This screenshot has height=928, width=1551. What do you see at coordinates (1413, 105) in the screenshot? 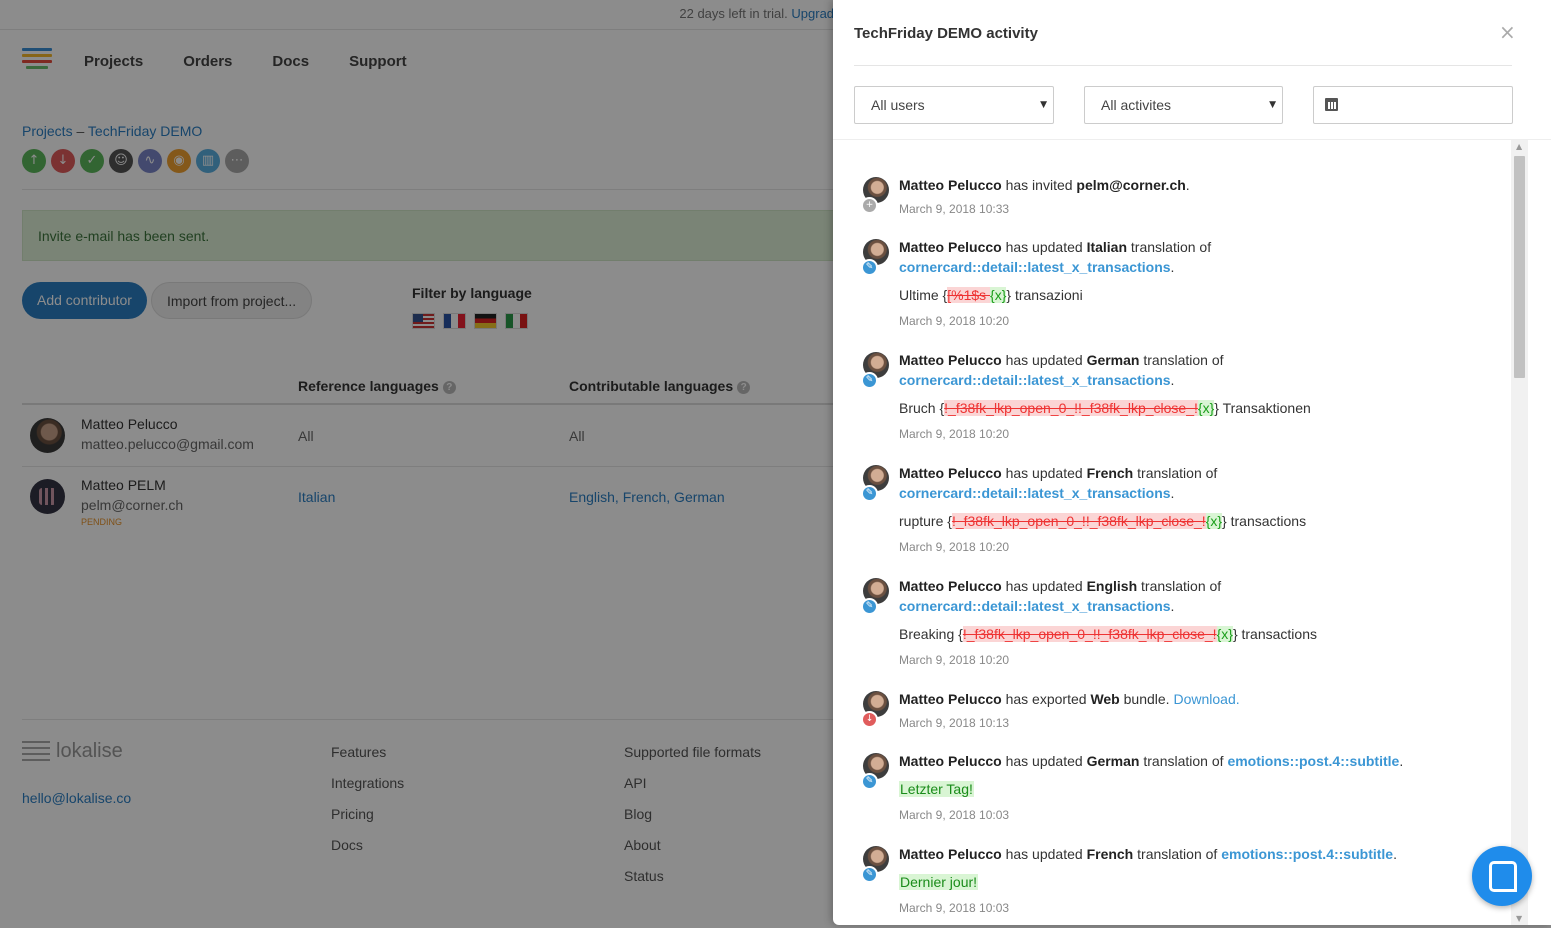
I see `date-filter-input` at bounding box center [1413, 105].